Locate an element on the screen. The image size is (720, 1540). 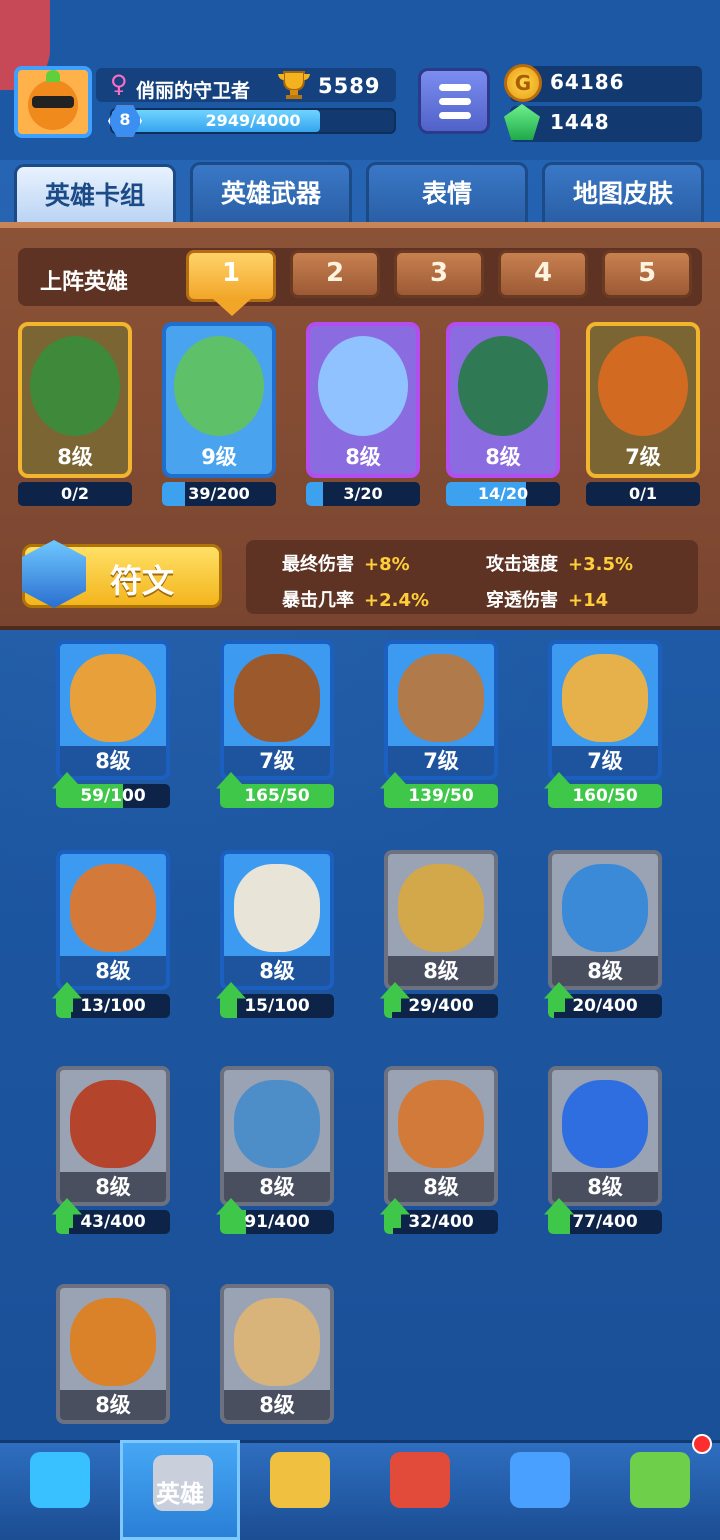
menu-button is located at coordinates (454, 101).